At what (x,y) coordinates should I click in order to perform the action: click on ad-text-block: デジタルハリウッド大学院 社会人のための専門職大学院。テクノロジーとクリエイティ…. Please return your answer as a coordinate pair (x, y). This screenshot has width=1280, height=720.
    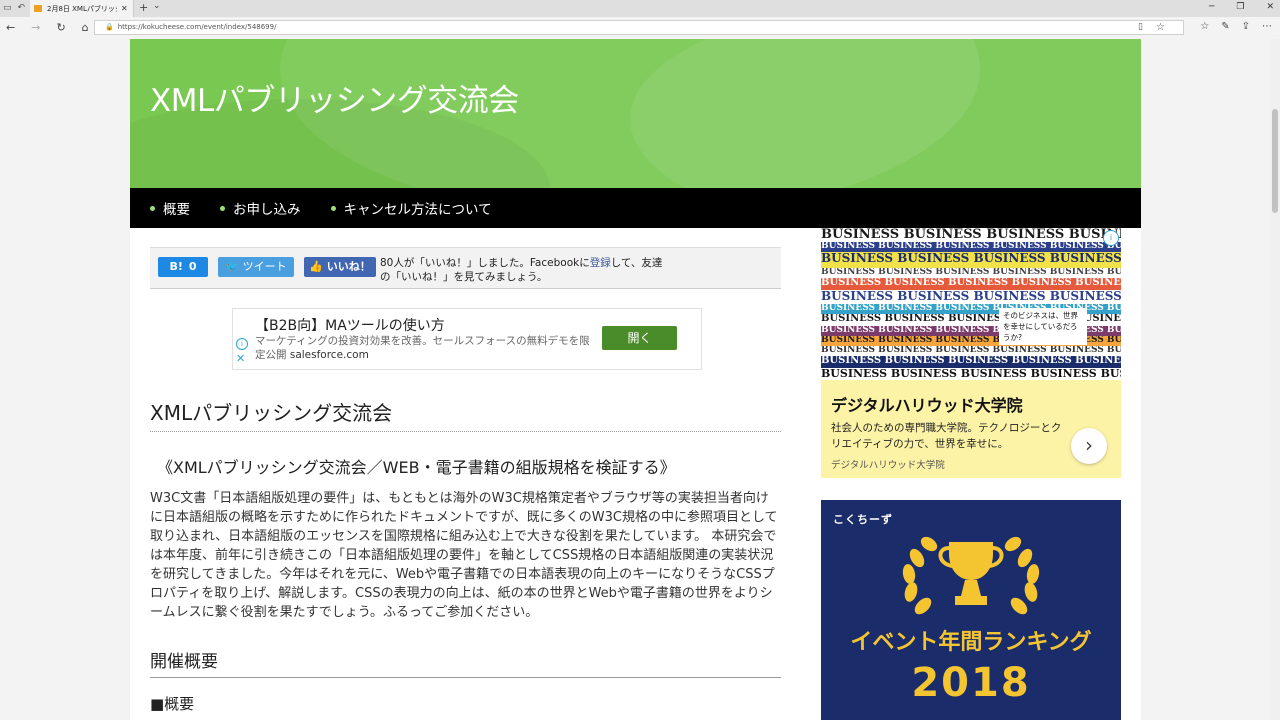
    Looking at the image, I should click on (971, 429).